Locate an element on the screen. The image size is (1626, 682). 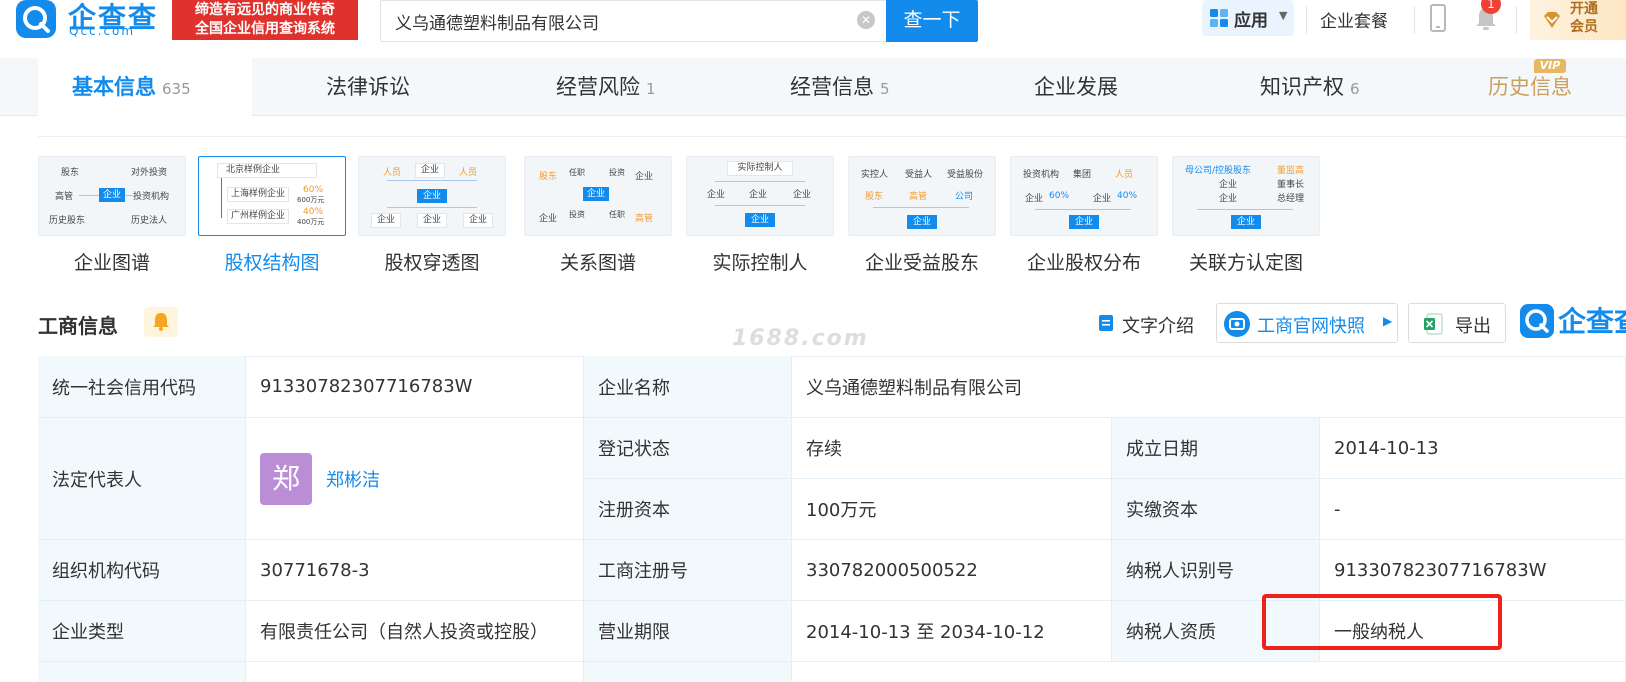
thumb-text: 董事长 is located at coordinates (1291, 185).